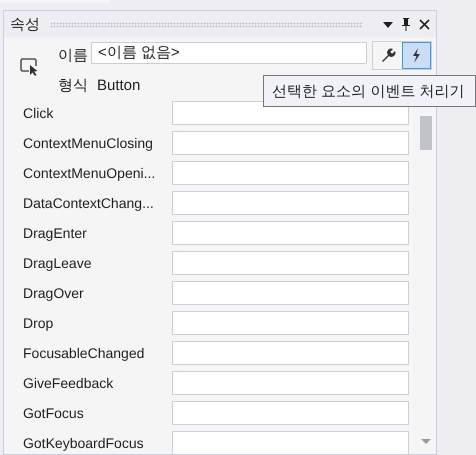 The height and width of the screenshot is (455, 476). What do you see at coordinates (229, 53) in the screenshot?
I see `name-field: <이름 없음>` at bounding box center [229, 53].